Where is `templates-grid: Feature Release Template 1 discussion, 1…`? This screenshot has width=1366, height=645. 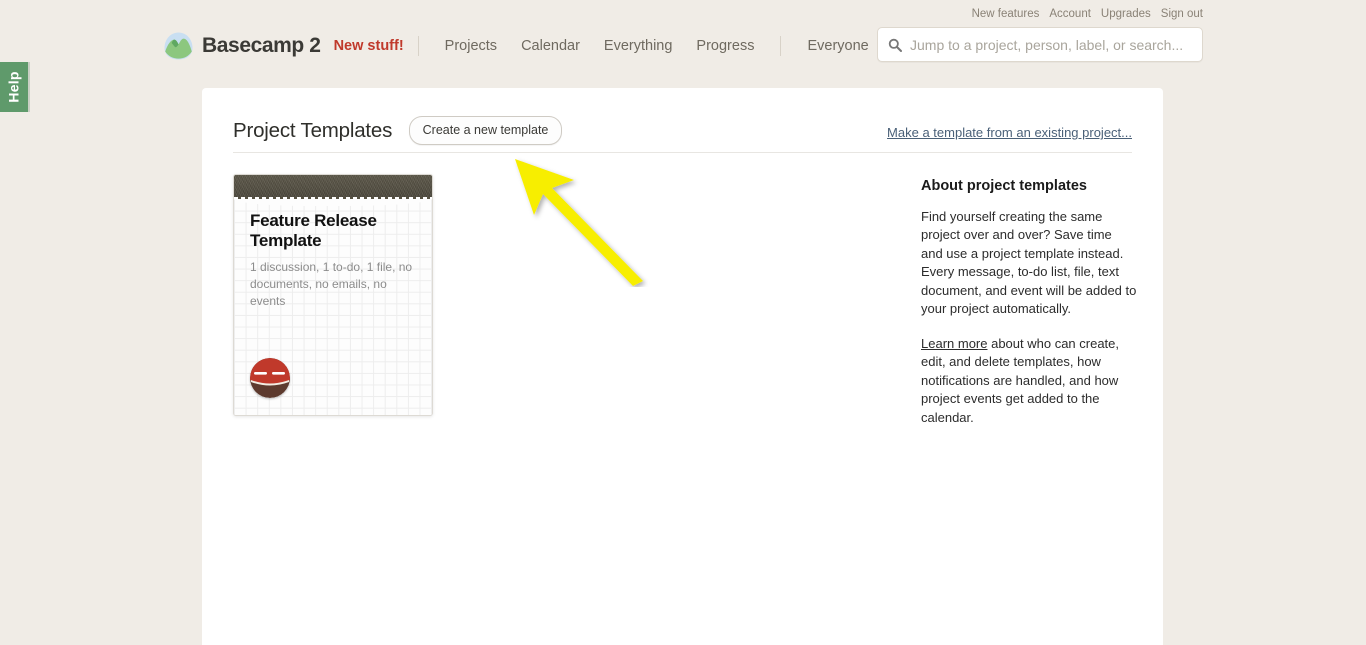
templates-grid: Feature Release Template 1 discussion, 1… is located at coordinates (333, 295).